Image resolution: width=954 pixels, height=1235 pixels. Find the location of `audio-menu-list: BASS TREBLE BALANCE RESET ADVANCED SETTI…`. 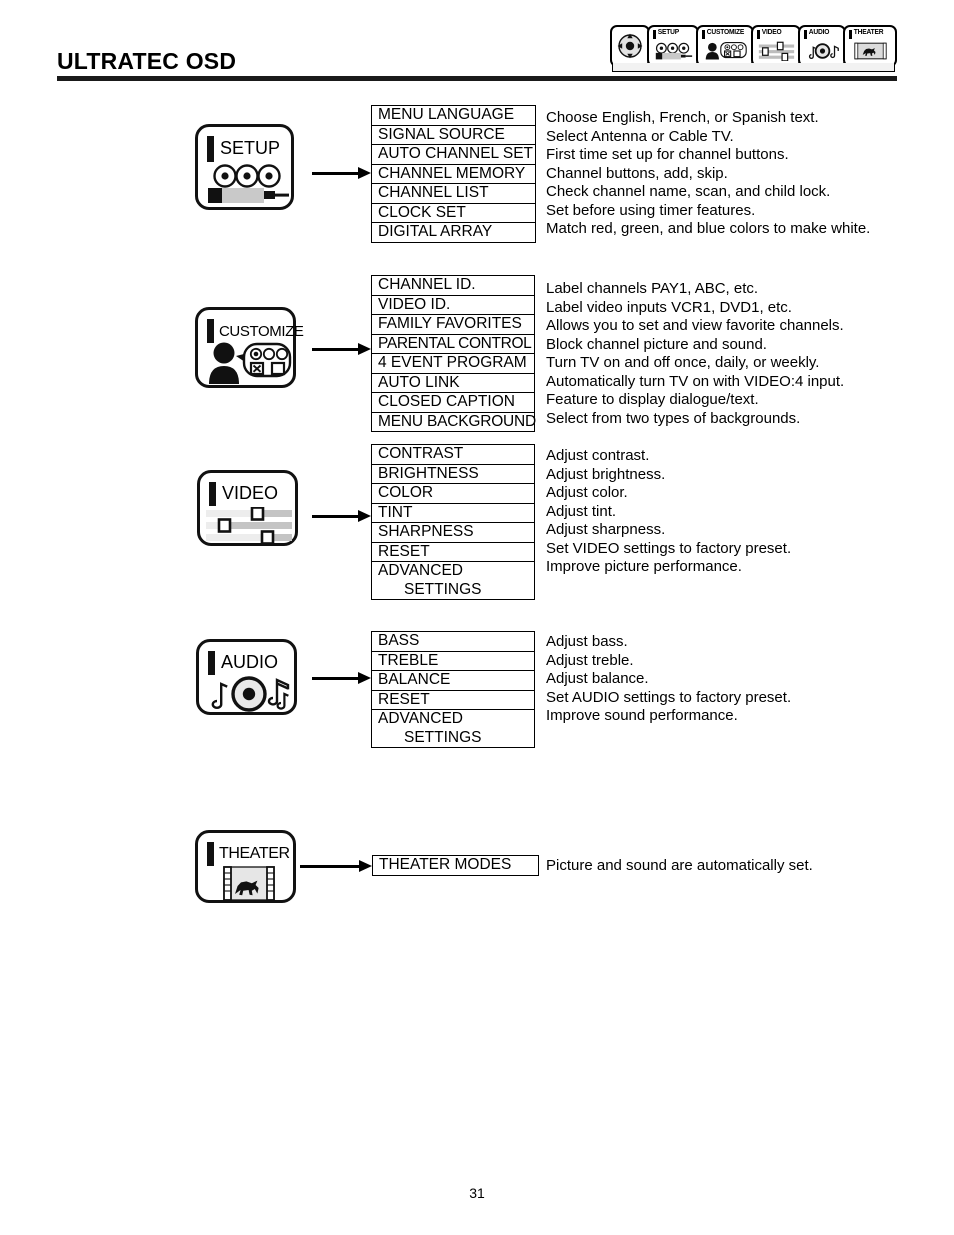

audio-menu-list: BASS TREBLE BALANCE RESET ADVANCED SETTI… is located at coordinates (453, 689).